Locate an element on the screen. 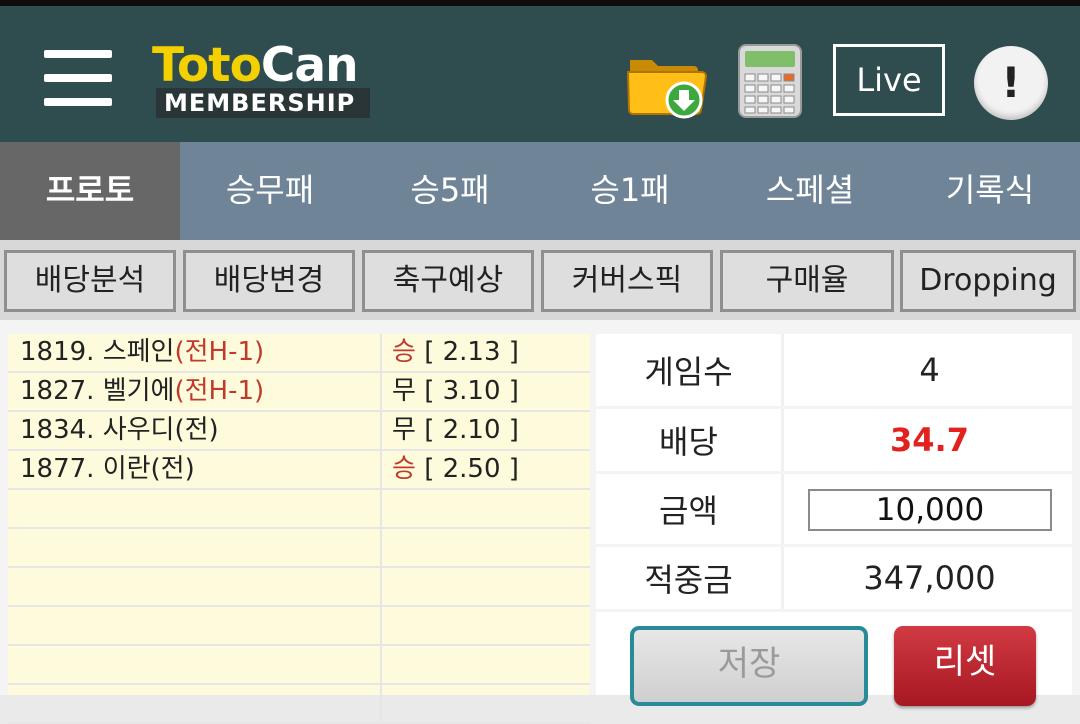 The width and height of the screenshot is (1080, 724). bet-odds: [ 2.50 ] is located at coordinates (471, 469).